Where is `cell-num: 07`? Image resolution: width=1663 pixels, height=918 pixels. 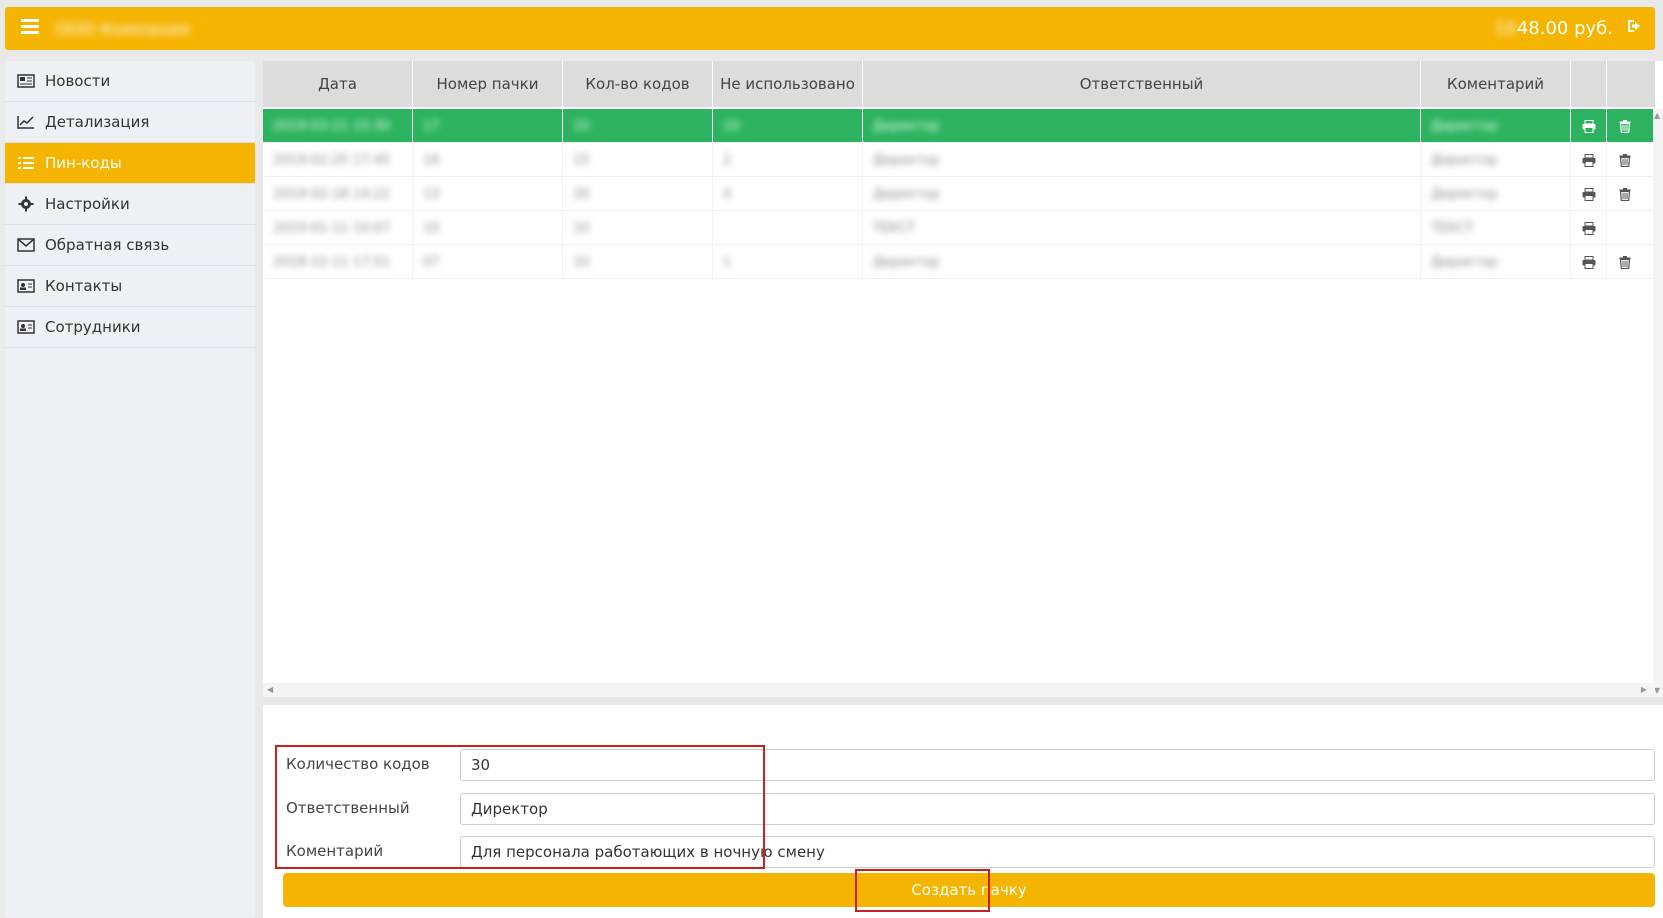 cell-num: 07 is located at coordinates (488, 262).